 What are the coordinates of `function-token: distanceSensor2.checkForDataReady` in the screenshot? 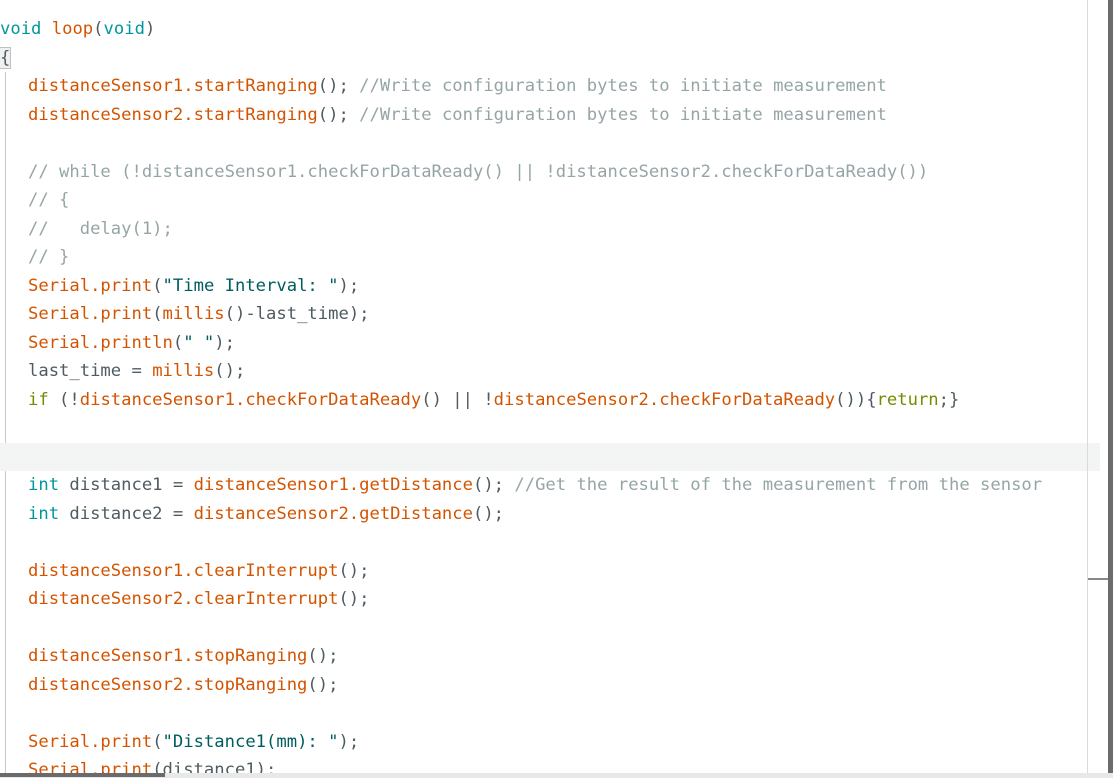 It's located at (664, 399).